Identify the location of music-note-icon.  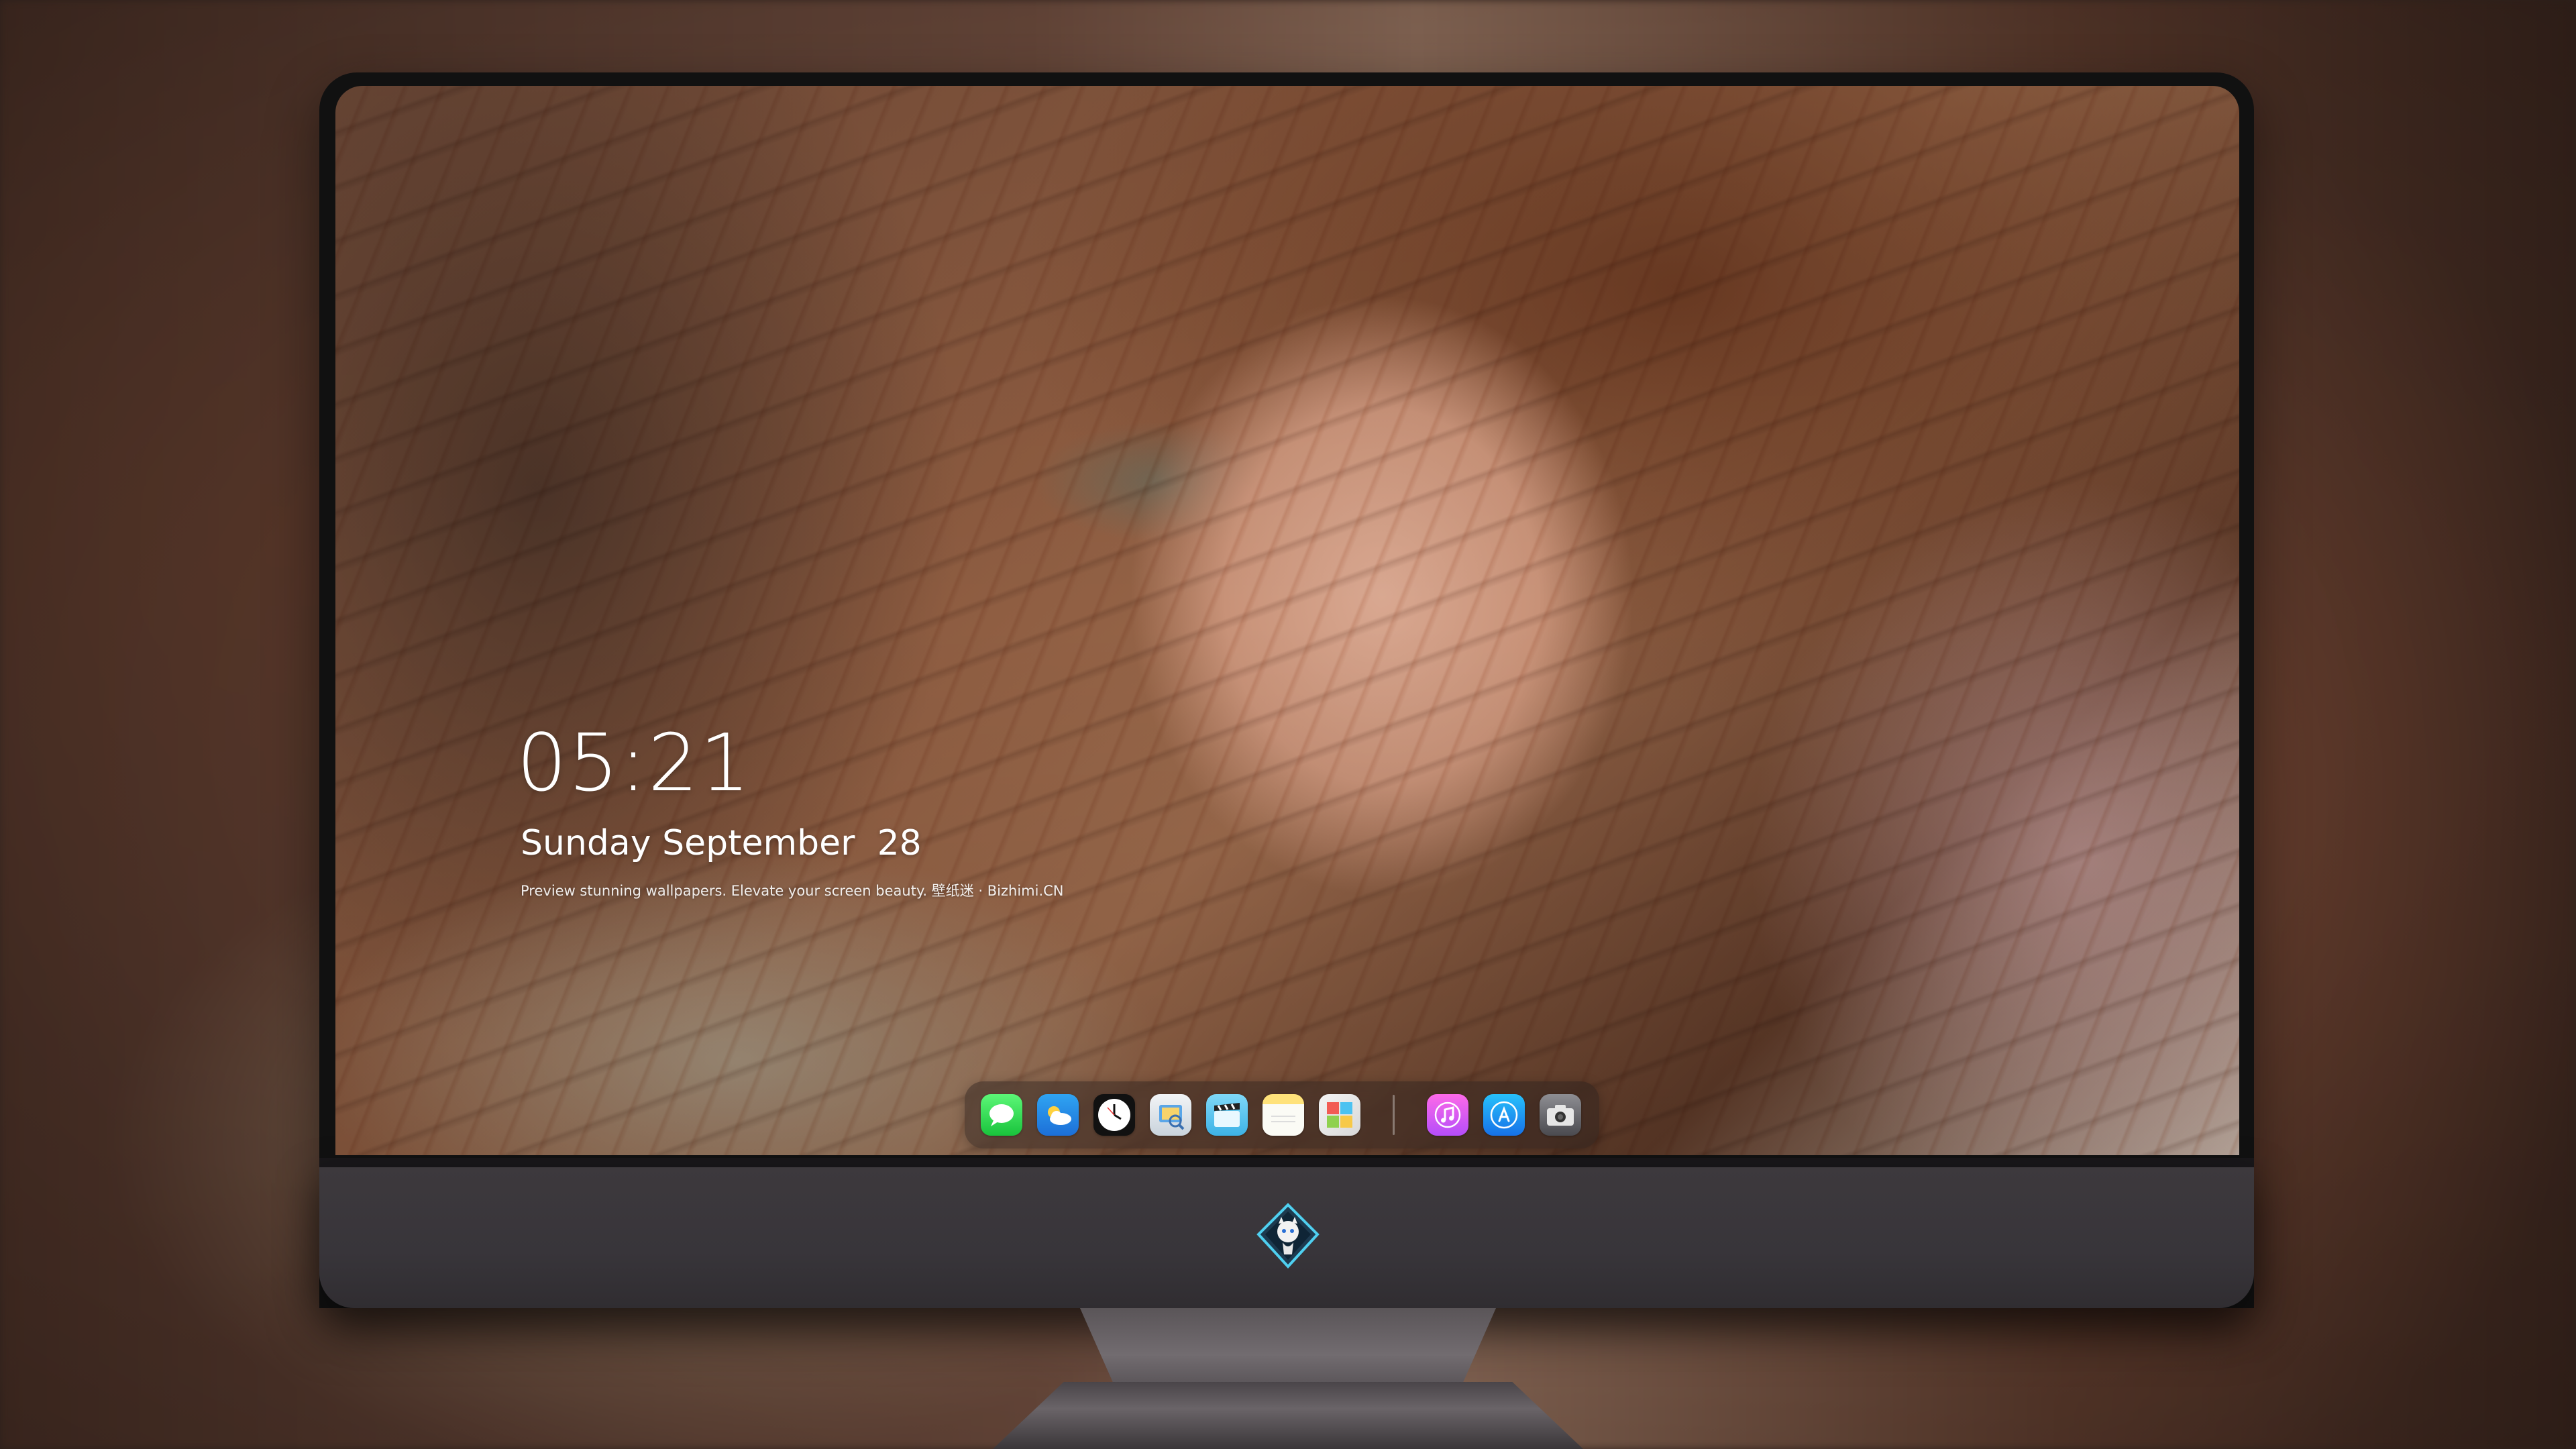
(1447, 1115).